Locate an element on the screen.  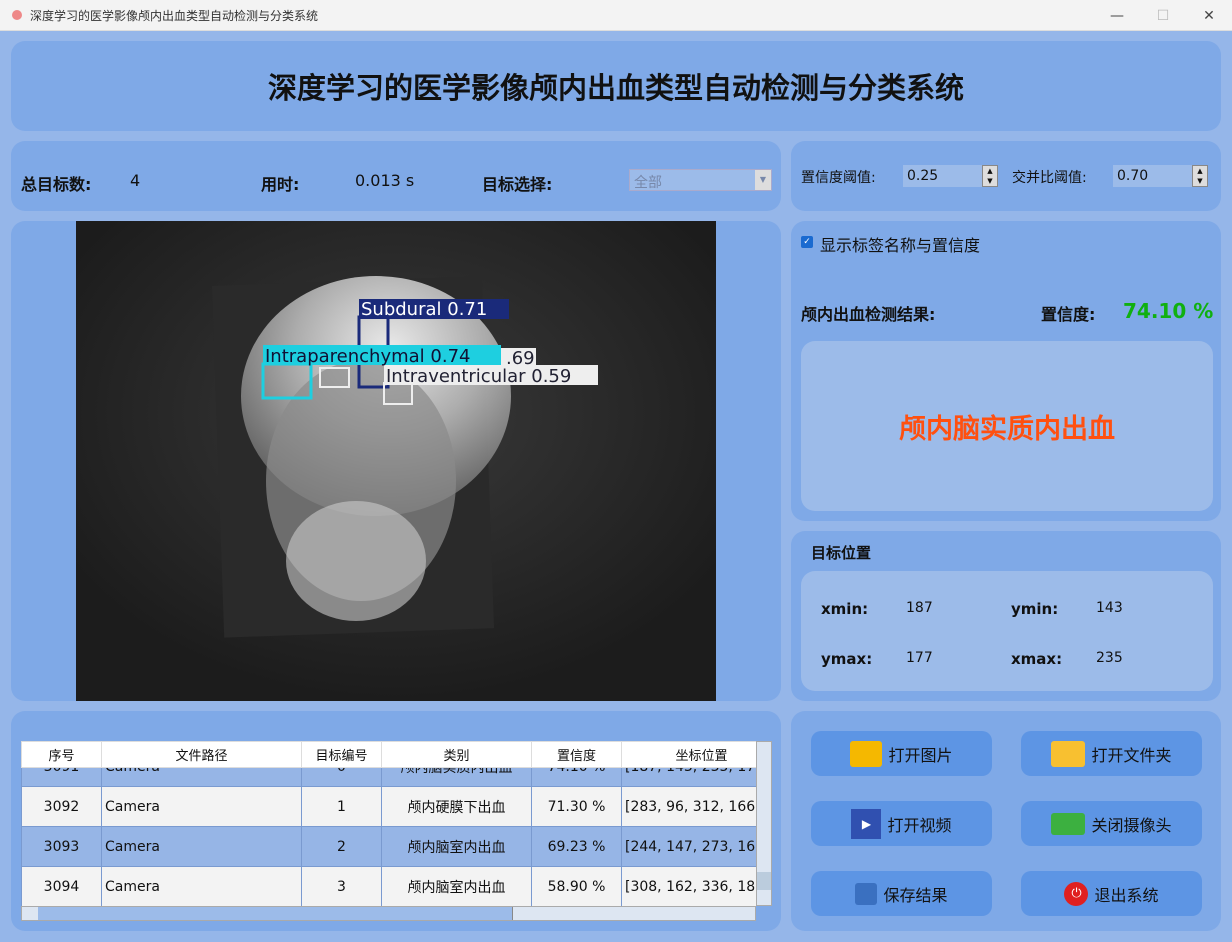
table-cell: 0 is located at coordinates (341, 777).